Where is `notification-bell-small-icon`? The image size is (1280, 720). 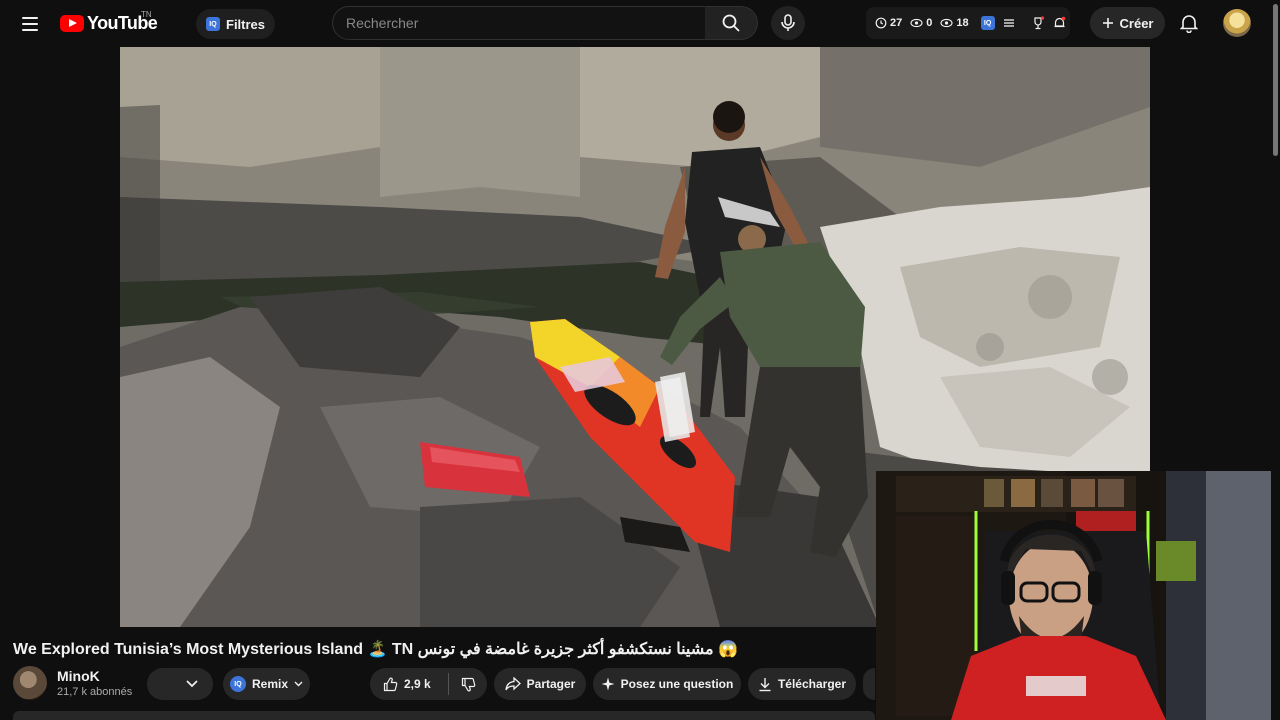 notification-bell-small-icon is located at coordinates (1059, 23).